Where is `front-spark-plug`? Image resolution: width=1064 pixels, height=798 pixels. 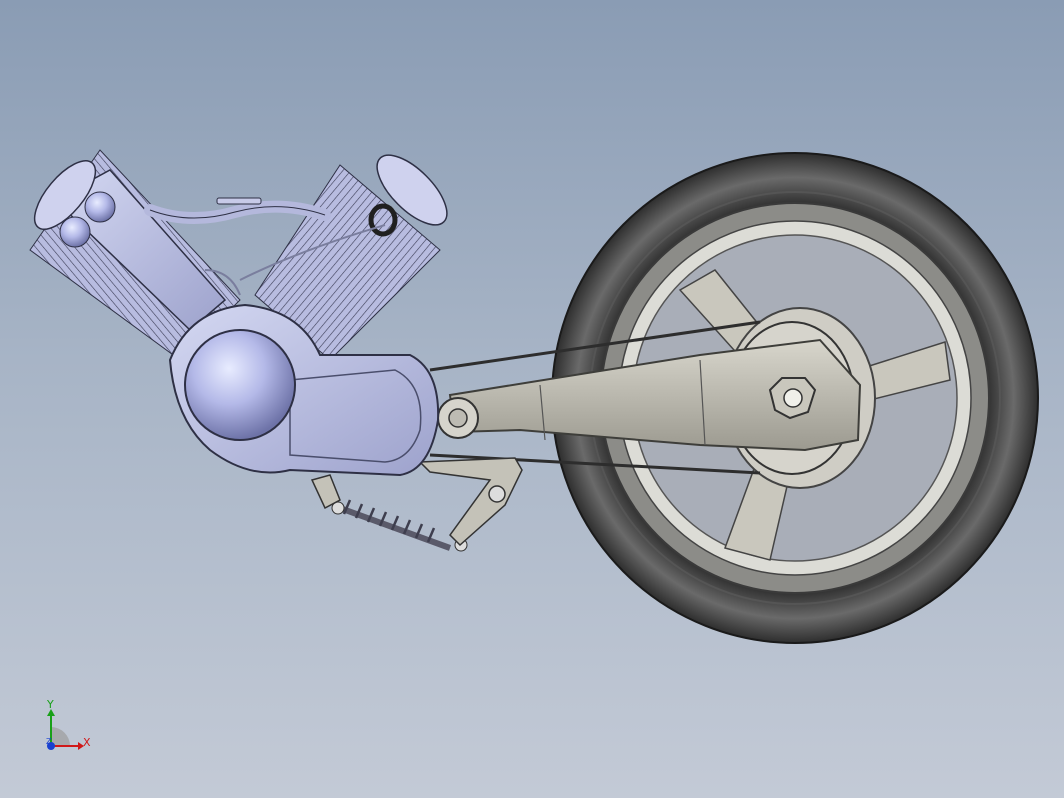 front-spark-plug is located at coordinates (100, 207).